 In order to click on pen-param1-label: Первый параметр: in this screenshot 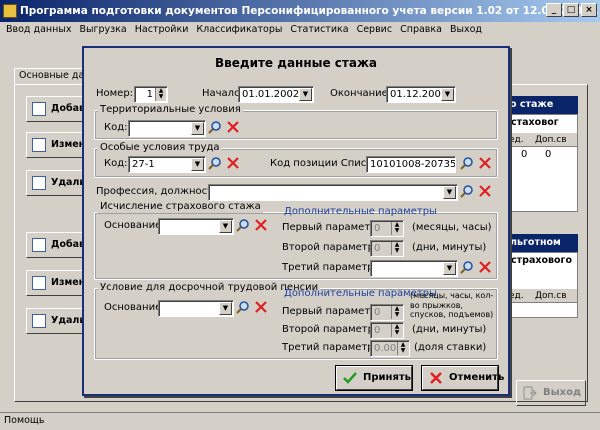, I will do `click(331, 311)`.